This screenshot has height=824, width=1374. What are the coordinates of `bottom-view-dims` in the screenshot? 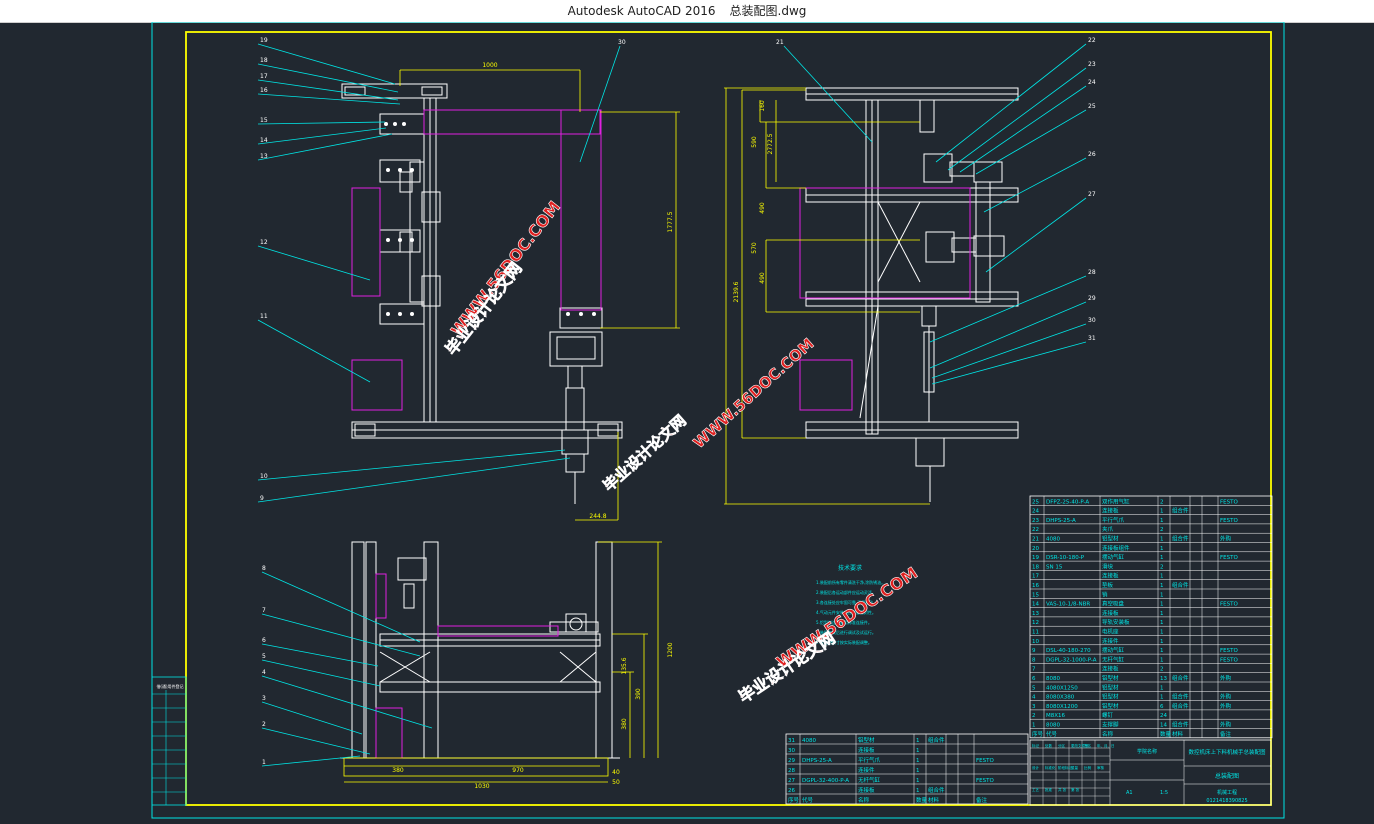 It's located at (502, 662).